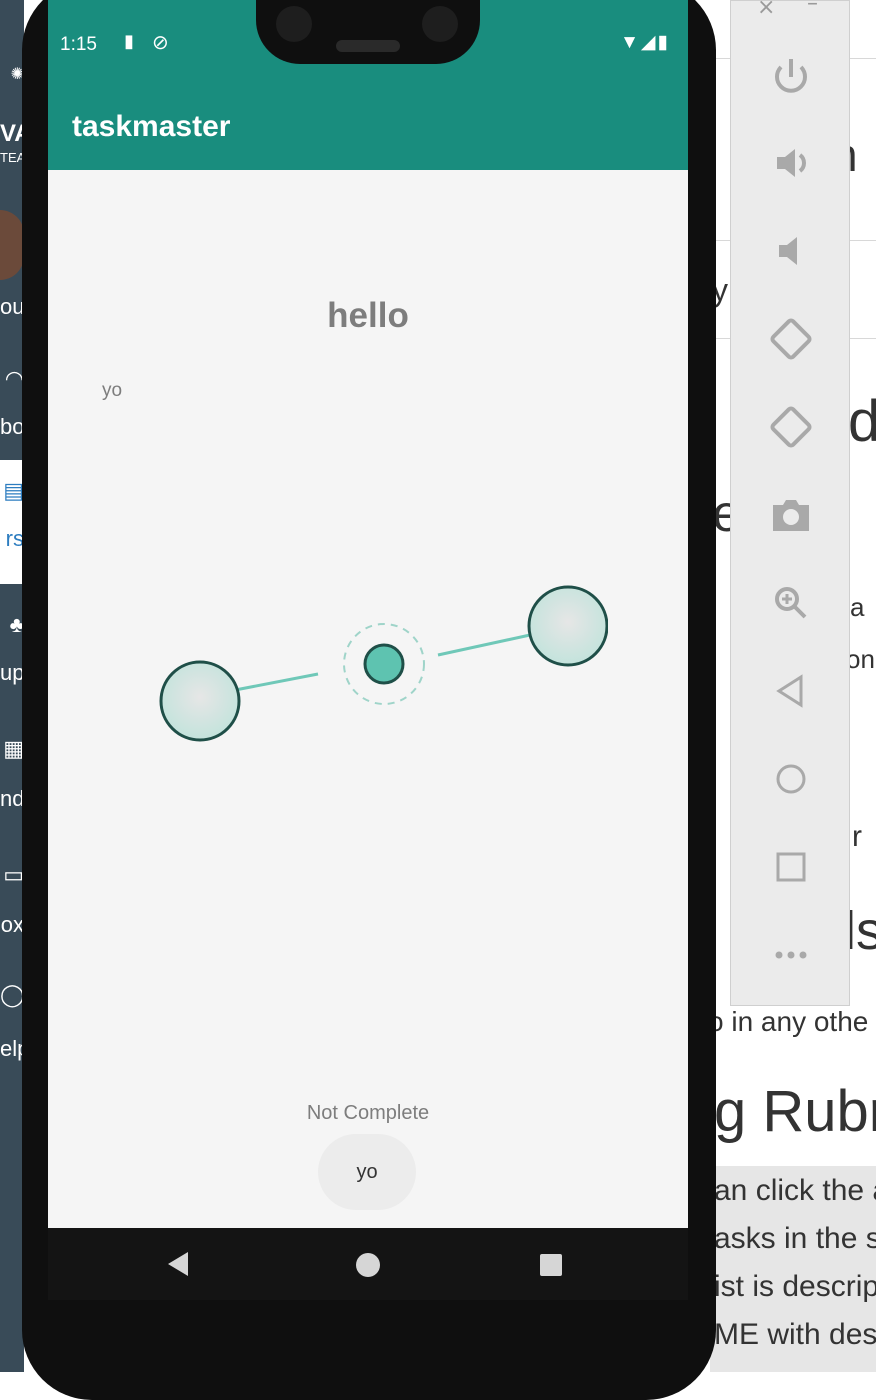 Image resolution: width=876 pixels, height=1400 pixels. I want to click on volume-up-icon, so click(791, 163).